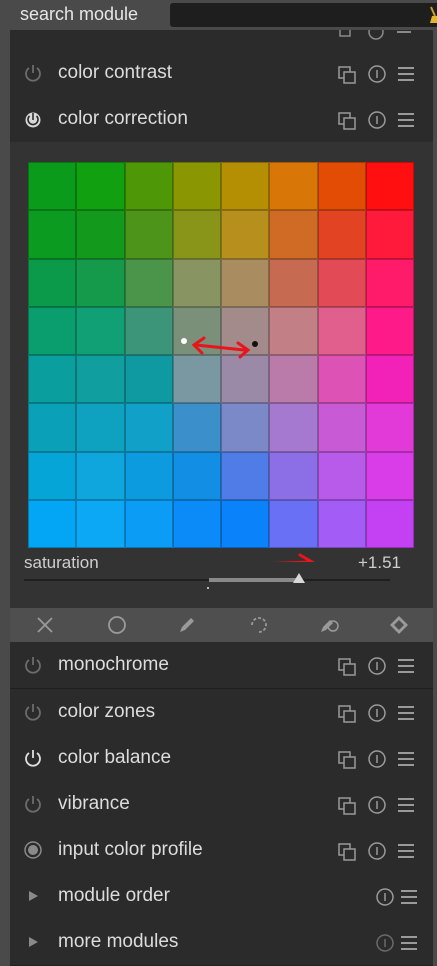 This screenshot has height=966, width=437. What do you see at coordinates (33, 850) in the screenshot?
I see `always-on-icon` at bounding box center [33, 850].